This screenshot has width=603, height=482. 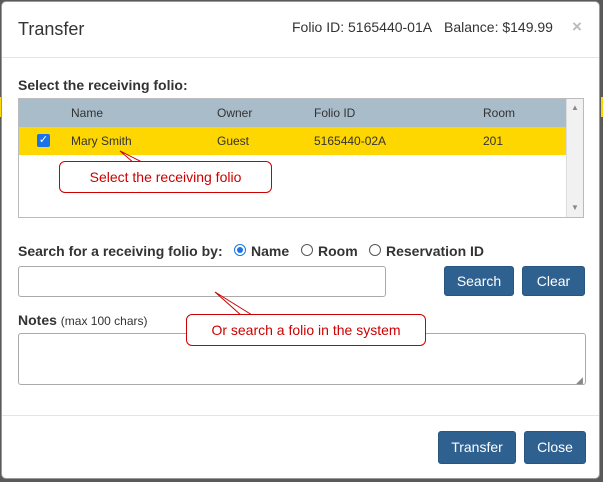 What do you see at coordinates (234, 304) in the screenshot?
I see `callout-pointer-search` at bounding box center [234, 304].